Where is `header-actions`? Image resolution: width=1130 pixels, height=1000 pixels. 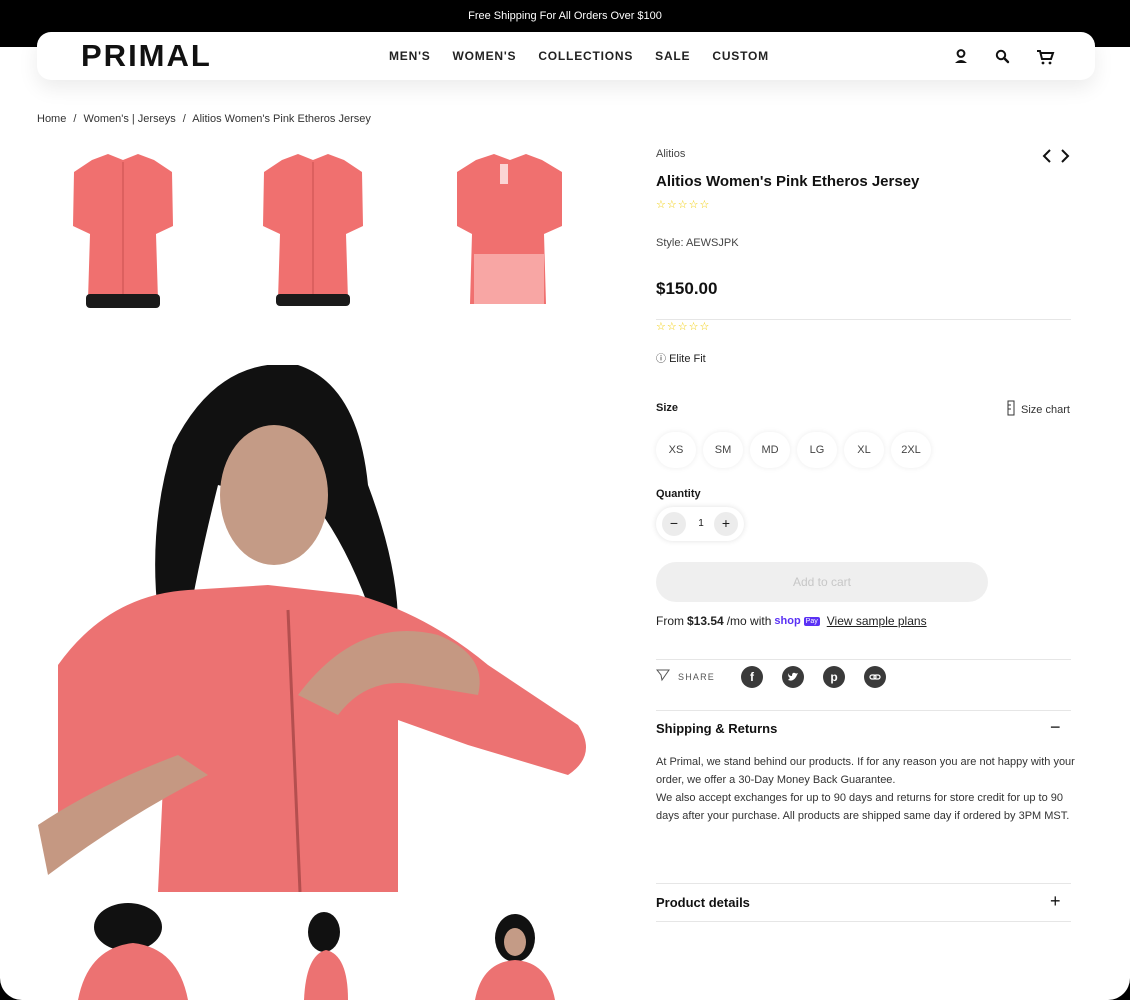
header-actions is located at coordinates (1003, 57).